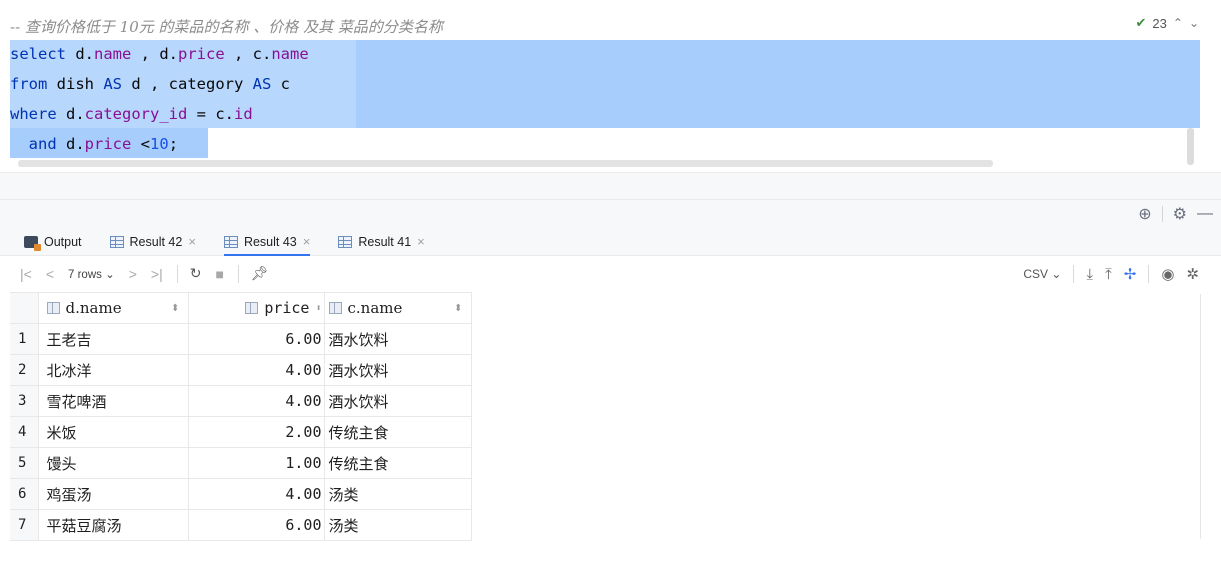 This screenshot has height=571, width=1221. Describe the element at coordinates (248, 54) in the screenshot. I see `code-text: , c.` at that location.